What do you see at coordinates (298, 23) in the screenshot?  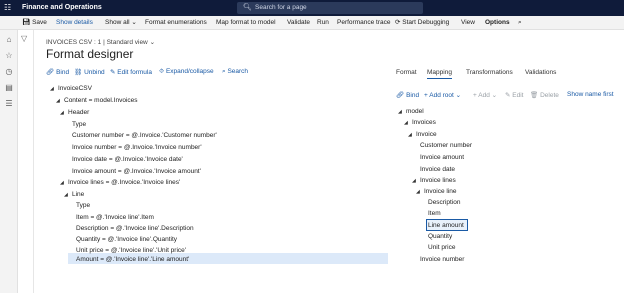 I see `validate-button: Validate` at bounding box center [298, 23].